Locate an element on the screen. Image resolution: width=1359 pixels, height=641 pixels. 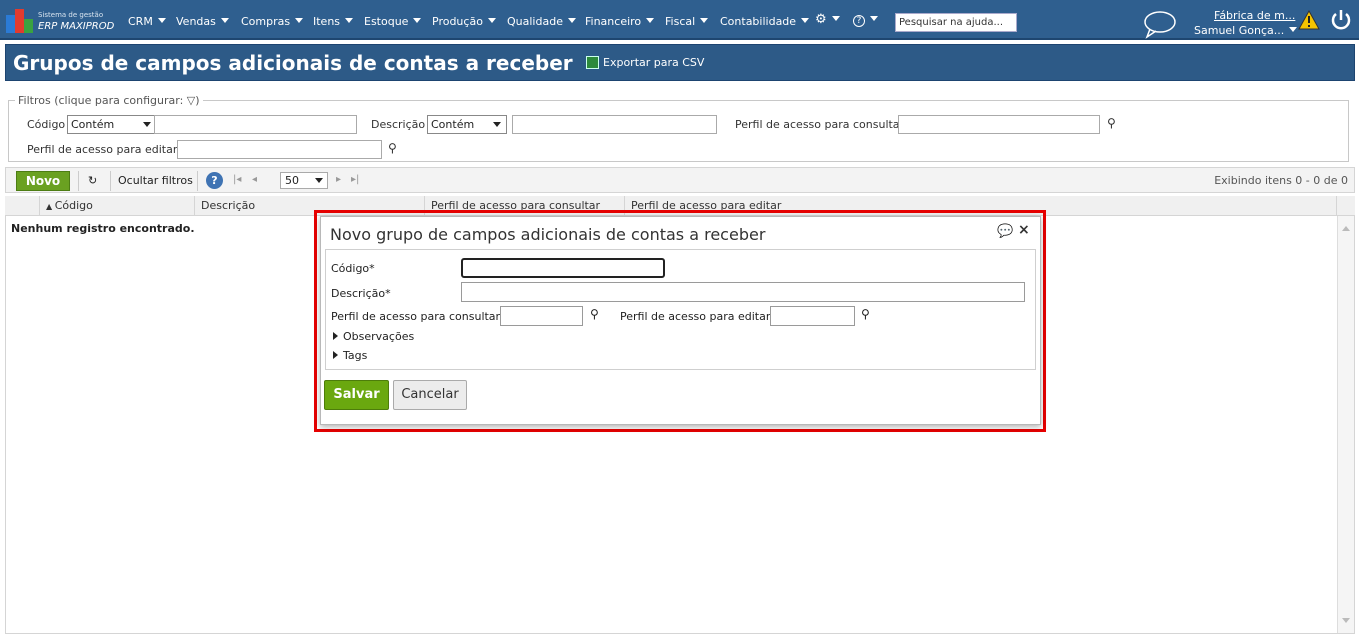
chat-bubble-icon is located at coordinates (1160, 24).